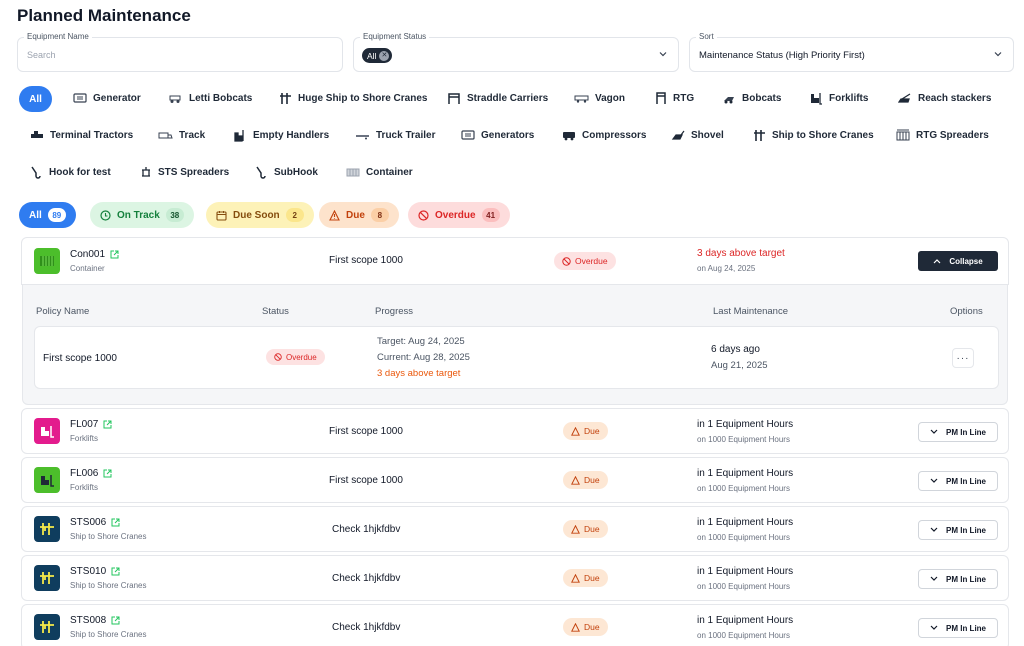 Image resolution: width=1024 pixels, height=646 pixels. I want to click on equipment-id: STS008, so click(88, 620).